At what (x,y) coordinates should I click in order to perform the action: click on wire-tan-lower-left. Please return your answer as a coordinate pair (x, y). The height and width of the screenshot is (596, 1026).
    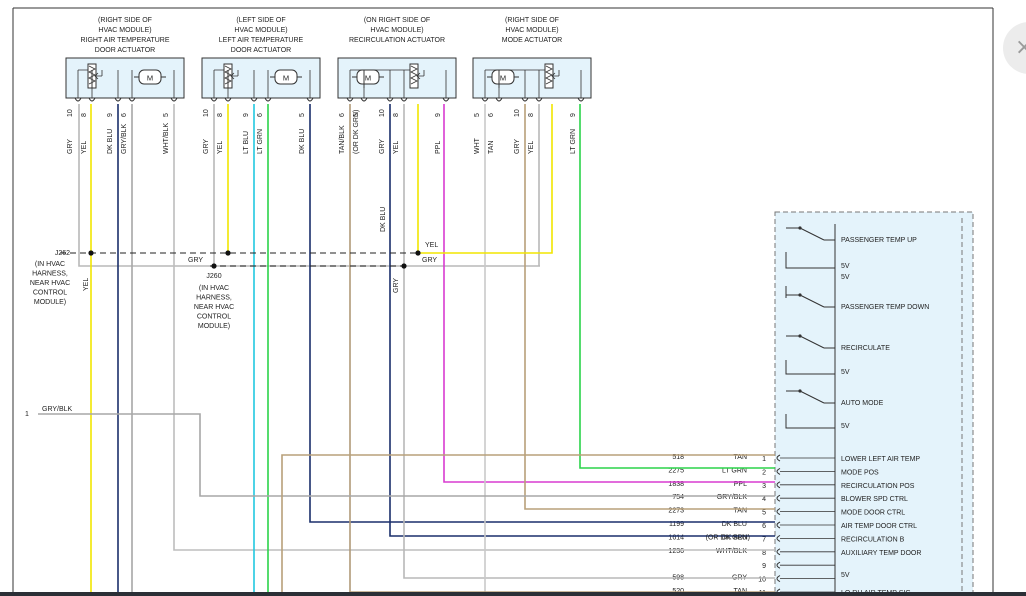
    Looking at the image, I should click on (528, 525).